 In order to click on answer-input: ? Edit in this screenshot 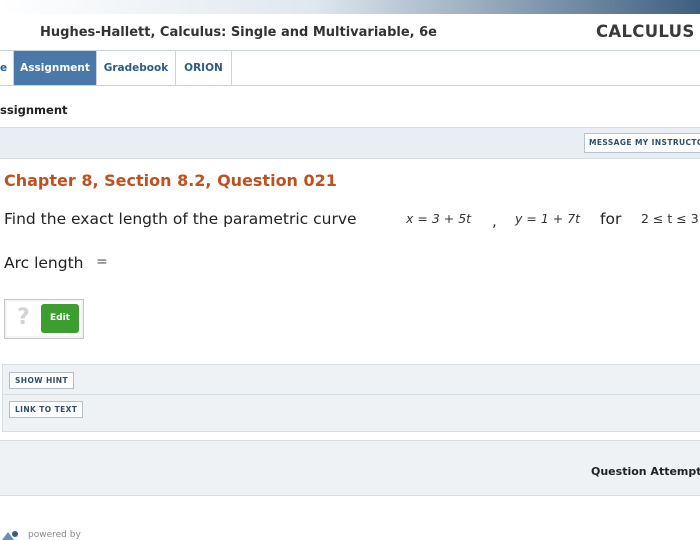, I will do `click(44, 319)`.